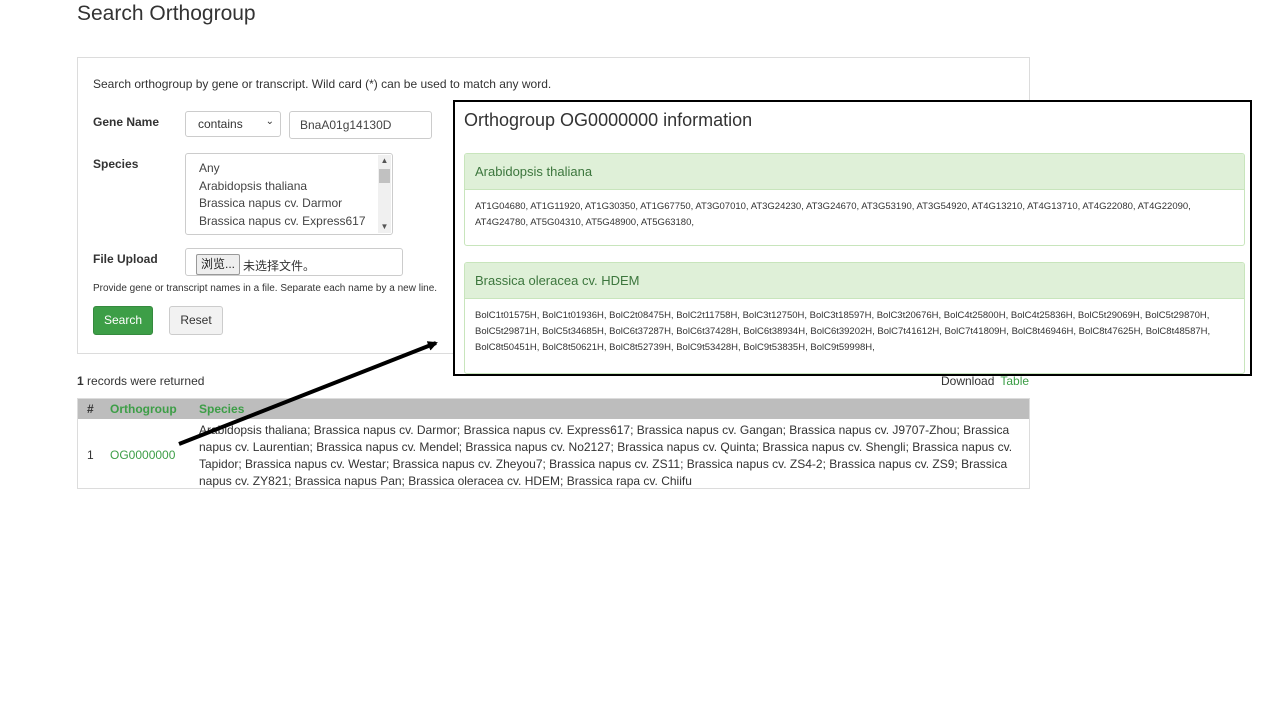 The width and height of the screenshot is (1280, 720). Describe the element at coordinates (196, 320) in the screenshot. I see `reset-button: Reset` at that location.